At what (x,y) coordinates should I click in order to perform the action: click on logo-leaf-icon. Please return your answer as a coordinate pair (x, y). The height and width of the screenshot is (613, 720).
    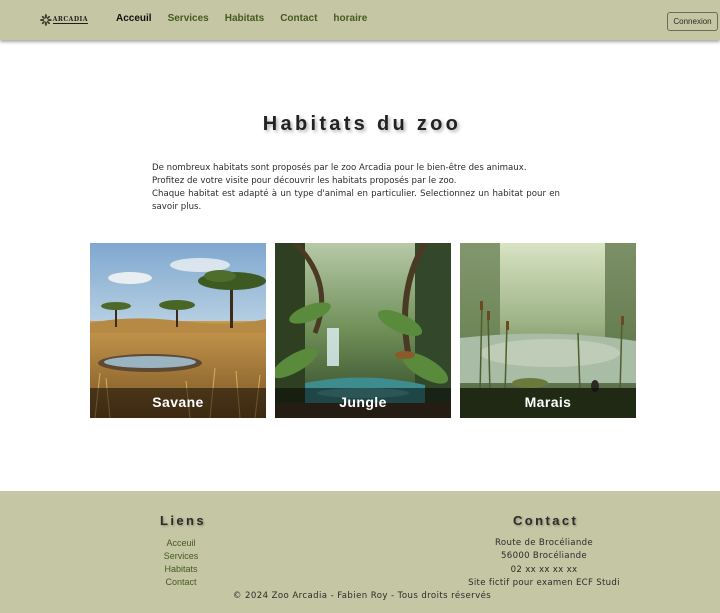
    Looking at the image, I should click on (46, 20).